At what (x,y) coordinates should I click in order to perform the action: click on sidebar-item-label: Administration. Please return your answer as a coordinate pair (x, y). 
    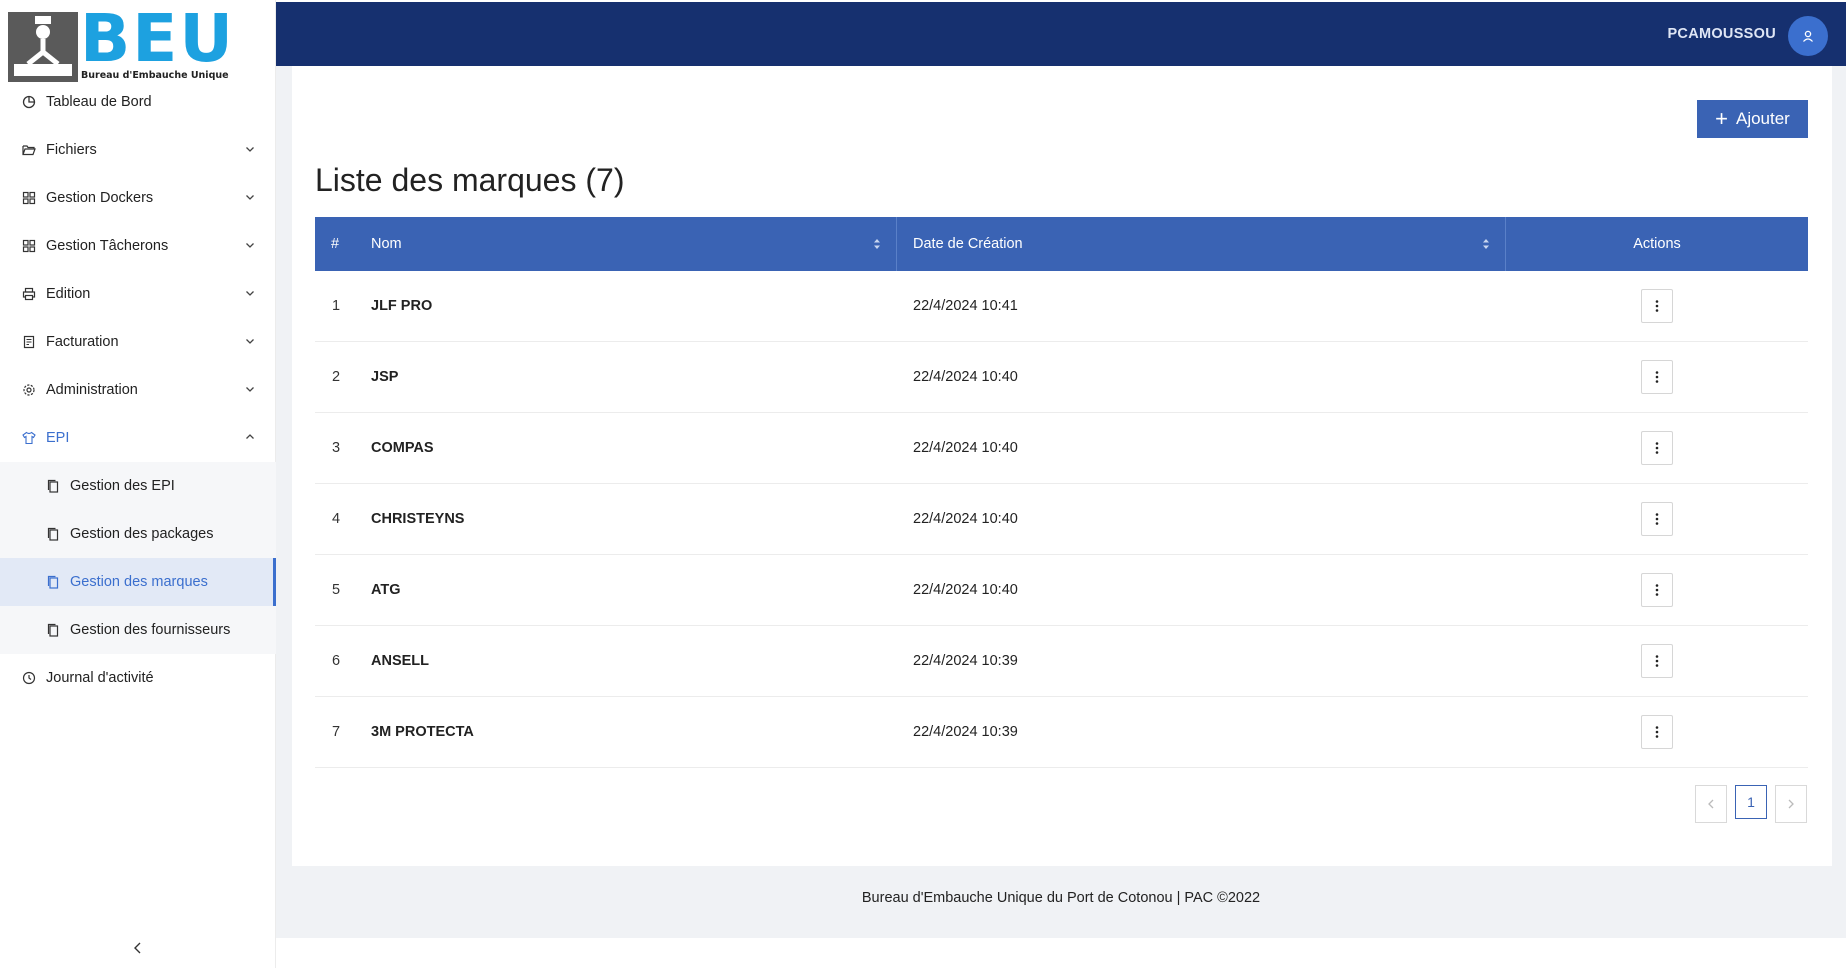
    Looking at the image, I should click on (92, 390).